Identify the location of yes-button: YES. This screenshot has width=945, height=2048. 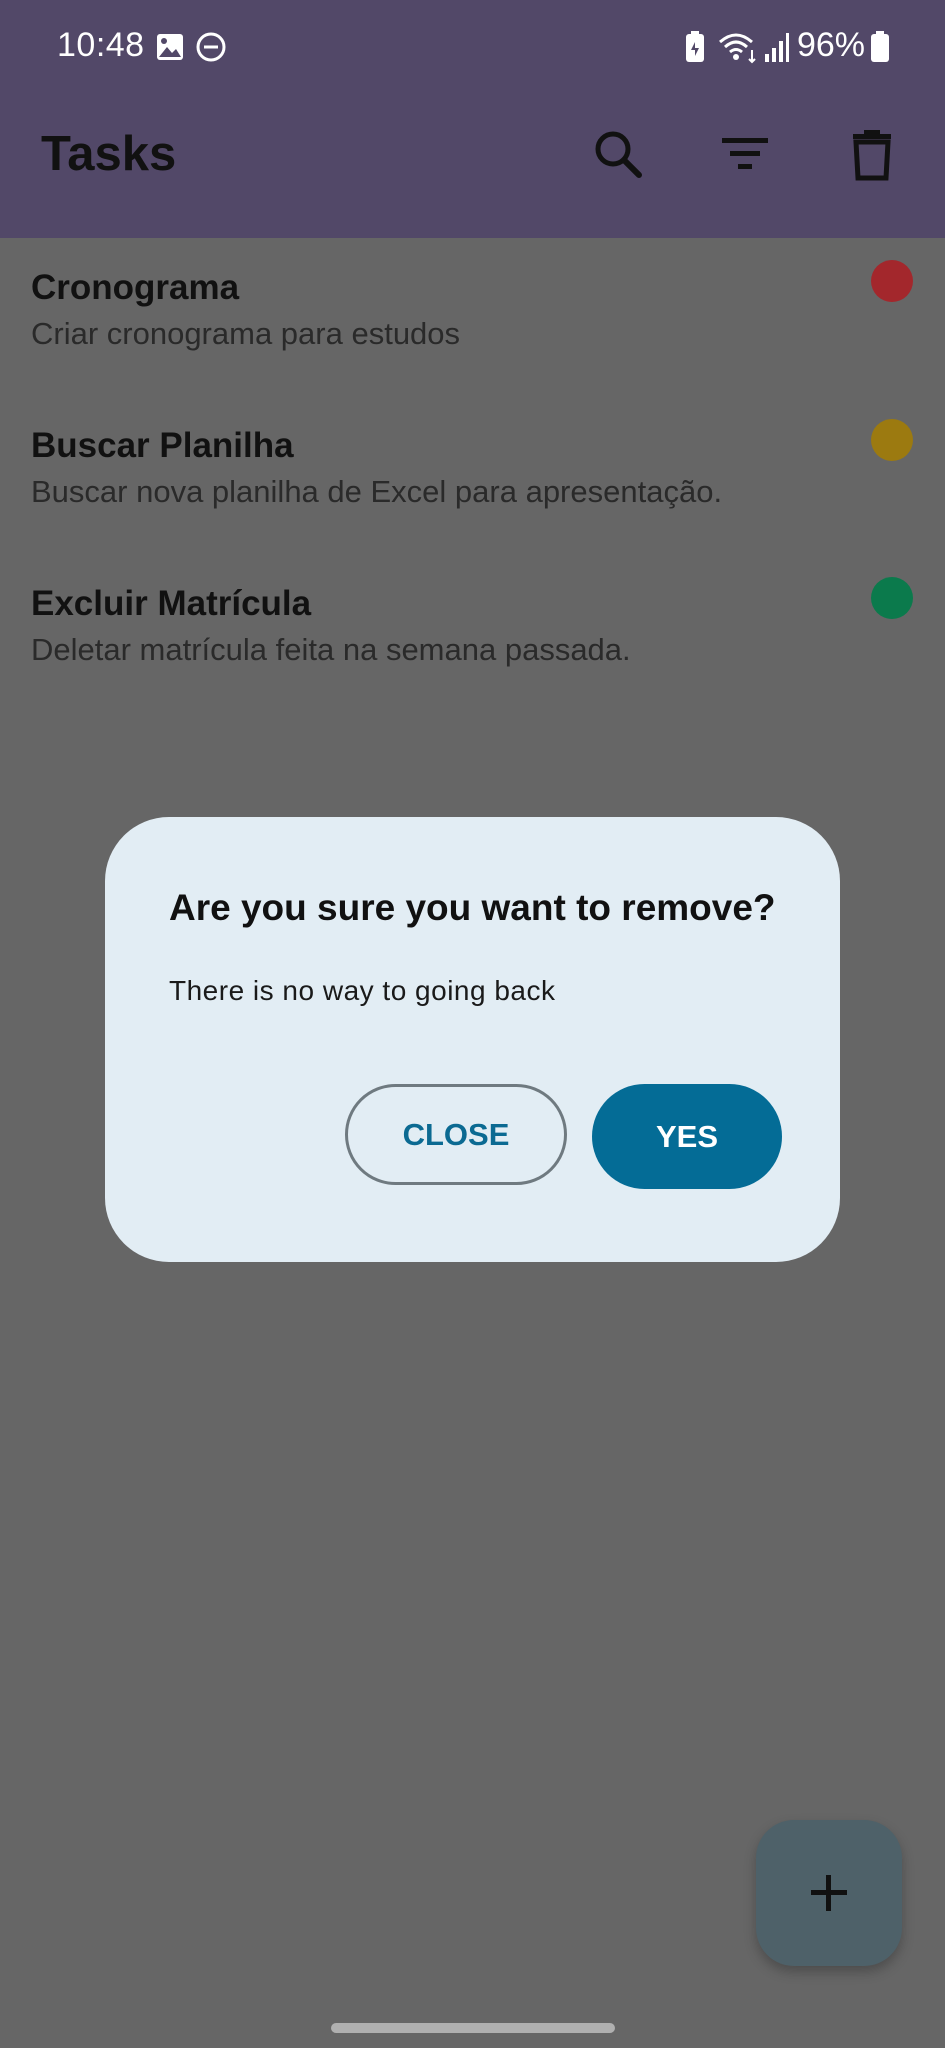
(687, 1136).